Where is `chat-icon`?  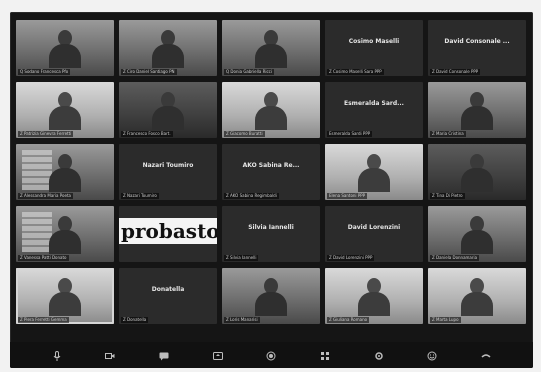 chat-icon is located at coordinates (164, 355).